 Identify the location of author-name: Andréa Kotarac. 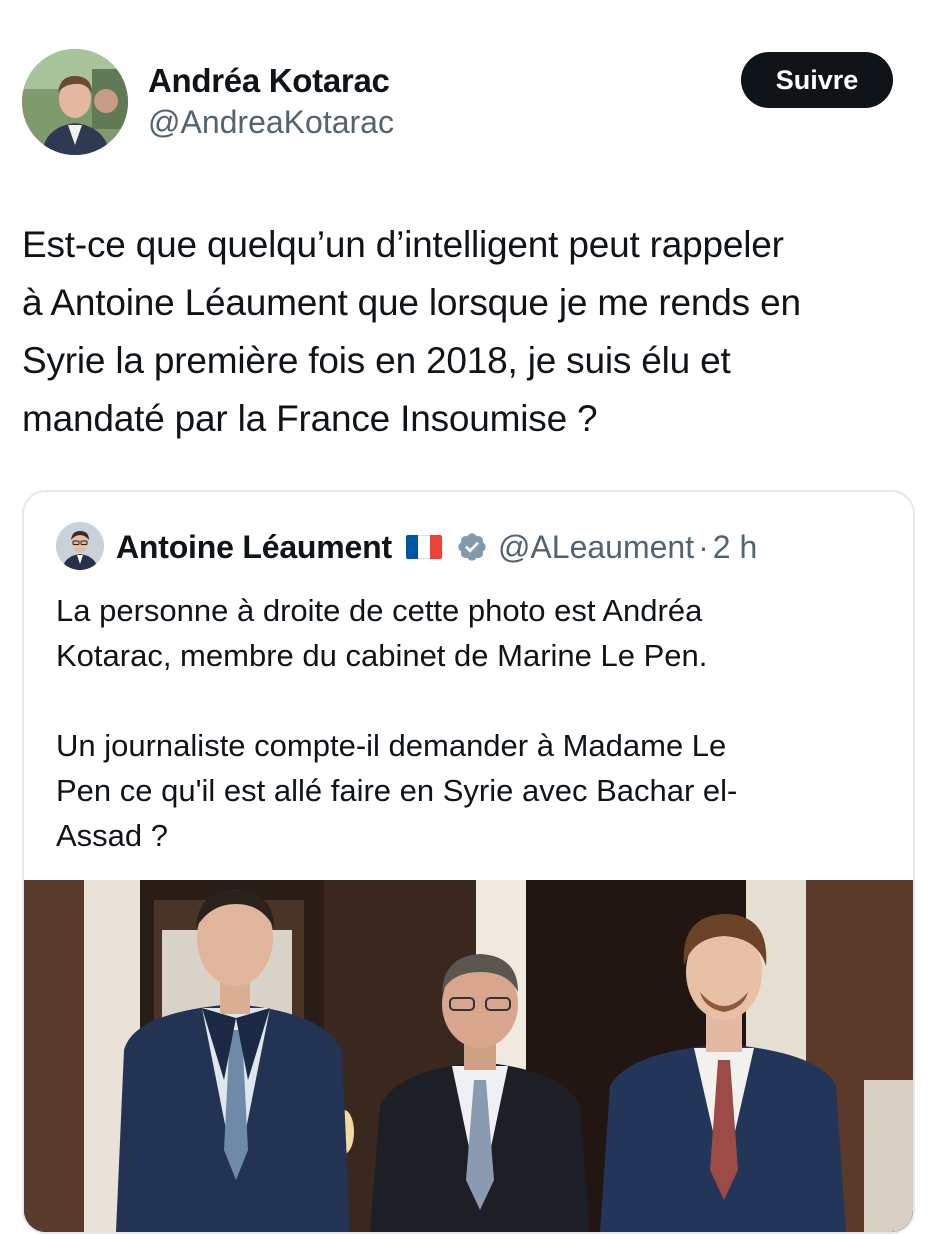
(269, 81).